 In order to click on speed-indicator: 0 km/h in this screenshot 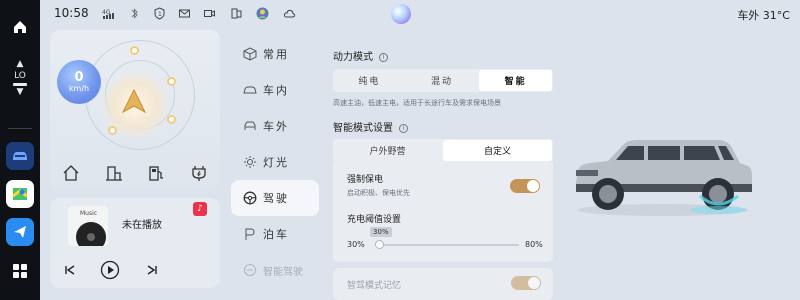, I will do `click(79, 82)`.